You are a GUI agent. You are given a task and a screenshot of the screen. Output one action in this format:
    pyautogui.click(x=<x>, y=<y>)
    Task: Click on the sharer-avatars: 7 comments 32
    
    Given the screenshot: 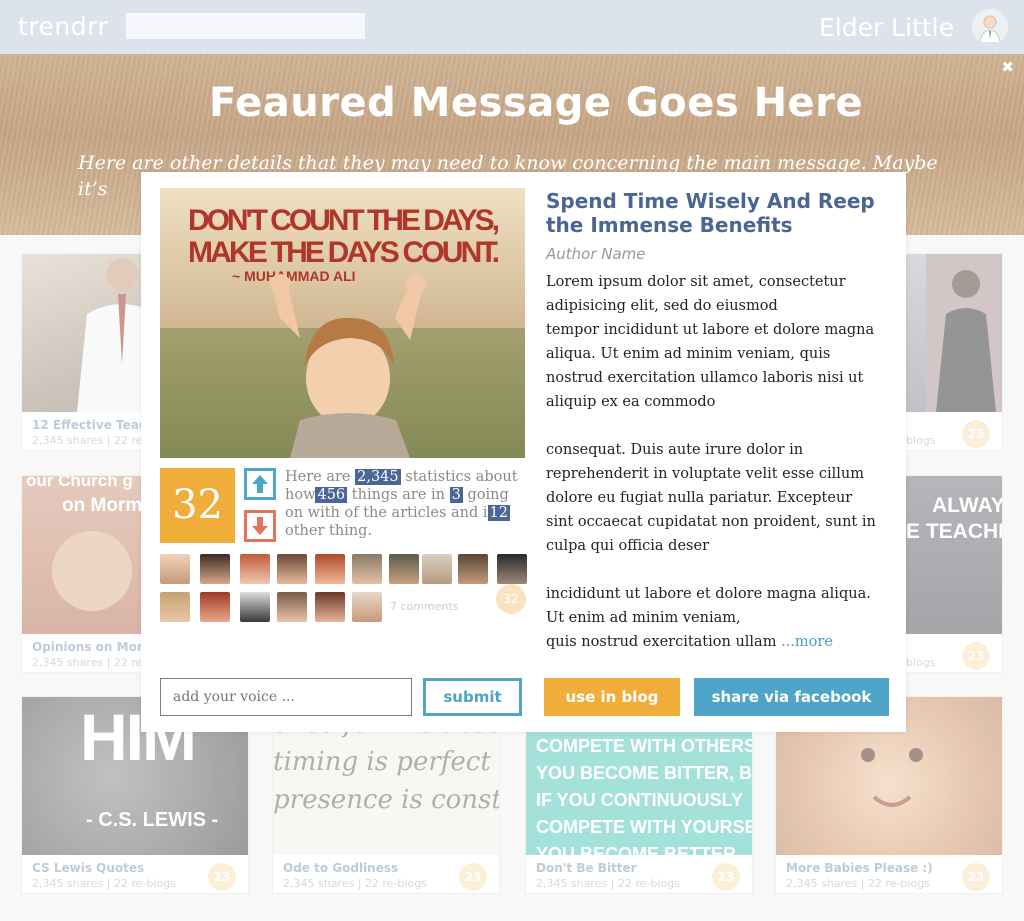 What is the action you would take?
    pyautogui.click(x=344, y=590)
    